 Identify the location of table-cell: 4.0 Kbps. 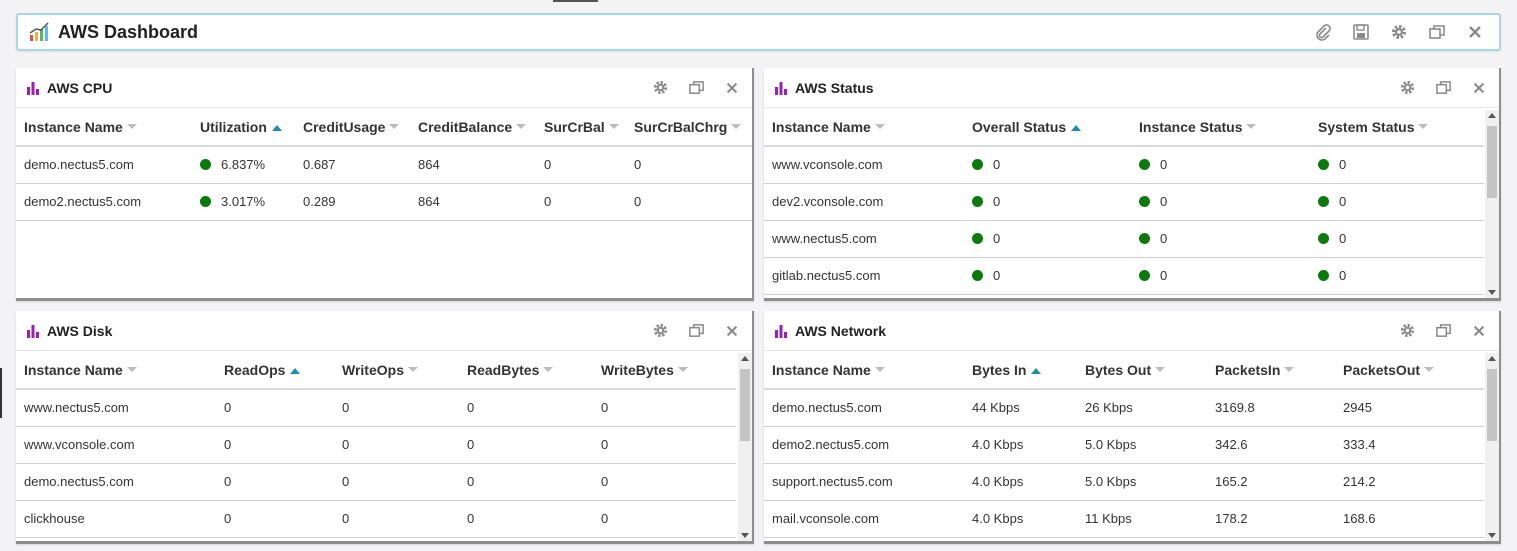
(1020, 519).